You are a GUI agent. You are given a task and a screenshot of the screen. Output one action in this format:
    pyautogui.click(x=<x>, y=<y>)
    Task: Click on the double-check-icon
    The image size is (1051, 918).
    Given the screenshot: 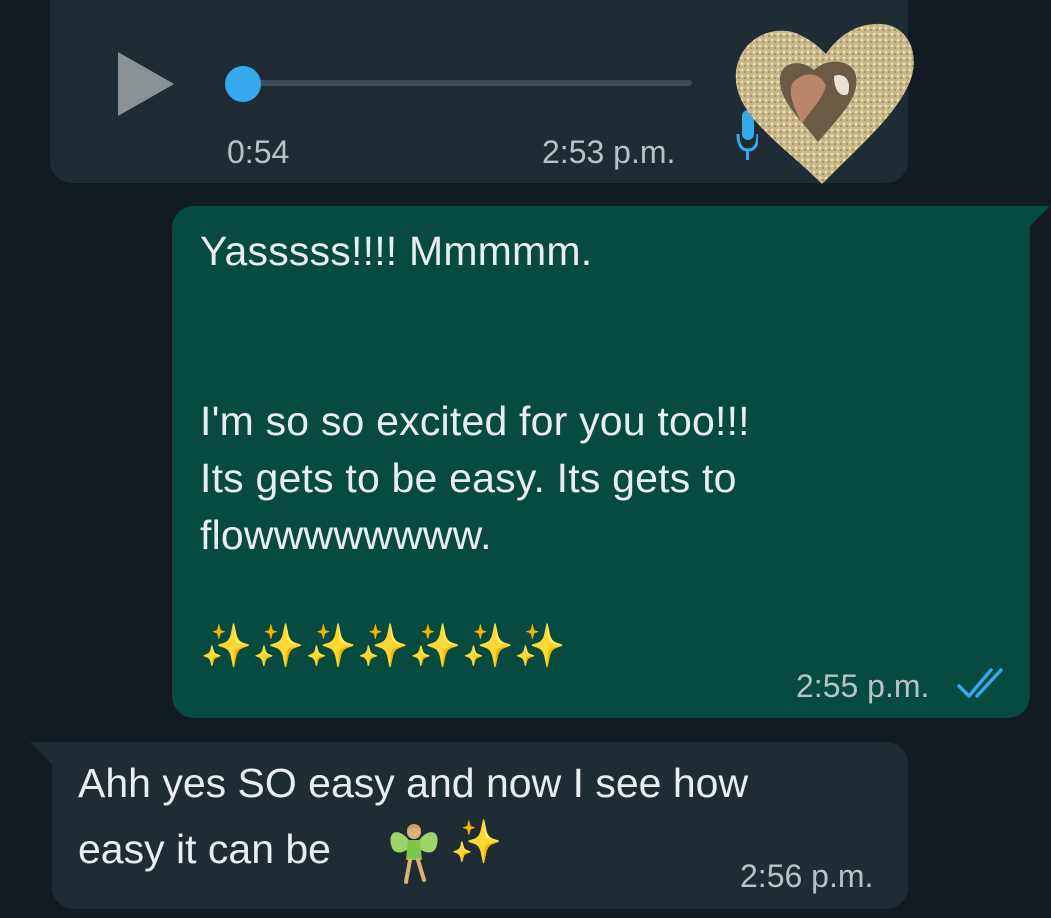 What is the action you would take?
    pyautogui.click(x=980, y=683)
    